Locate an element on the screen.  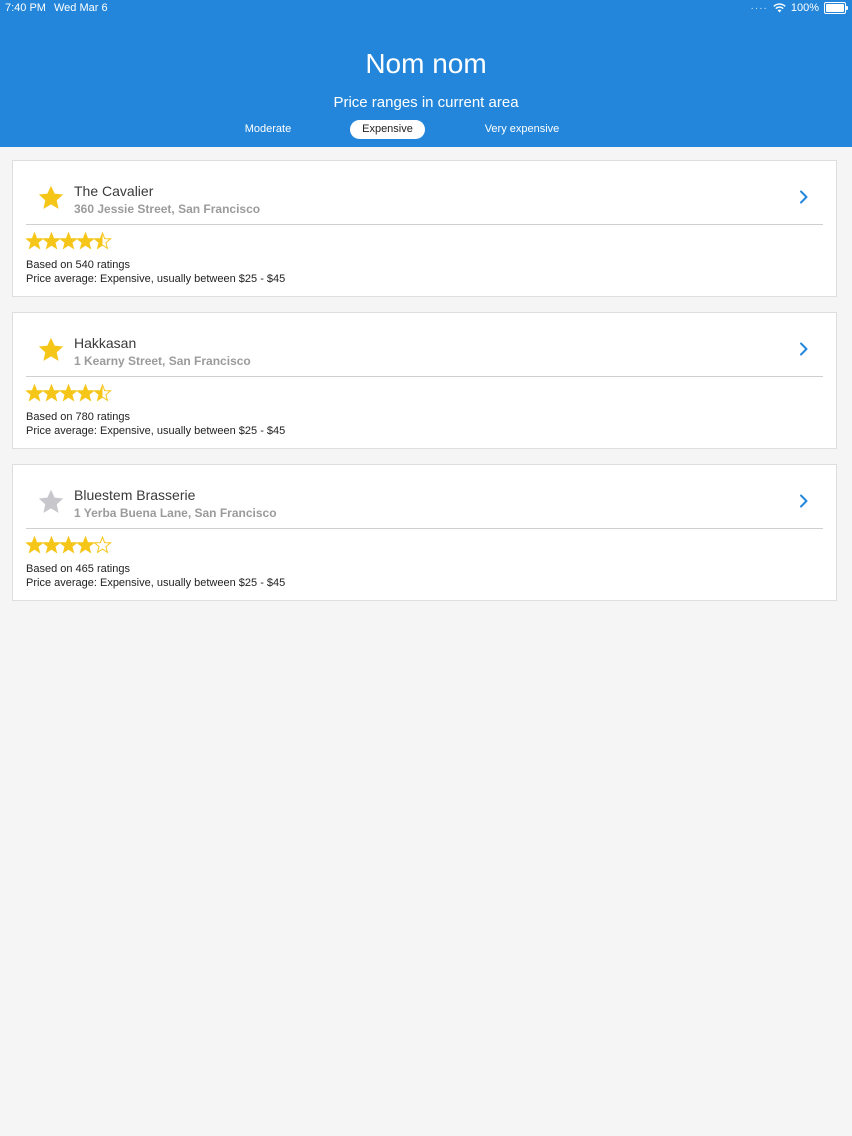
restaurant-address: 1 Yerba Buena Lane, San Francisco is located at coordinates (175, 513).